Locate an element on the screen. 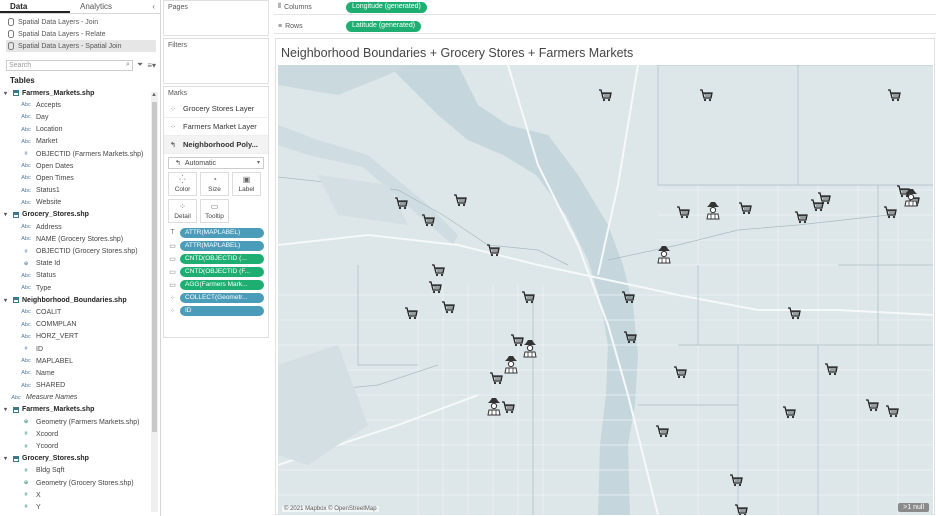 The height and width of the screenshot is (516, 936). field-item: Abc Market is located at coordinates (80, 142).